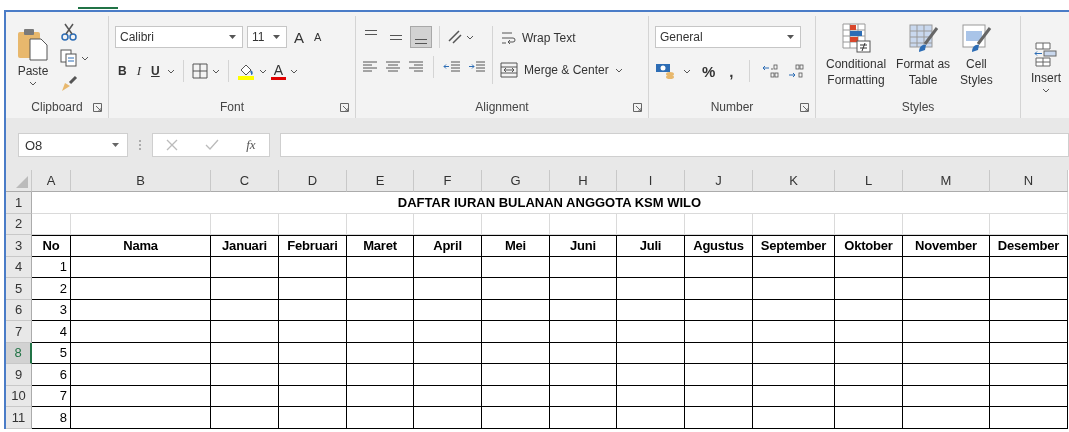 The width and height of the screenshot is (1069, 432). I want to click on row-header: 9, so click(19, 375).